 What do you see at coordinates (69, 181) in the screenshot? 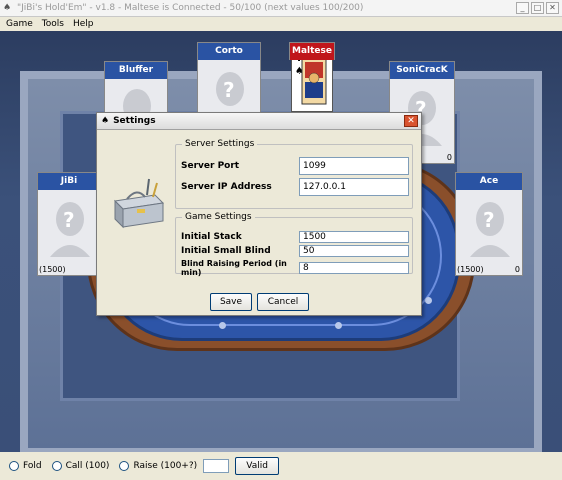
I see `player-name: JiBi` at bounding box center [69, 181].